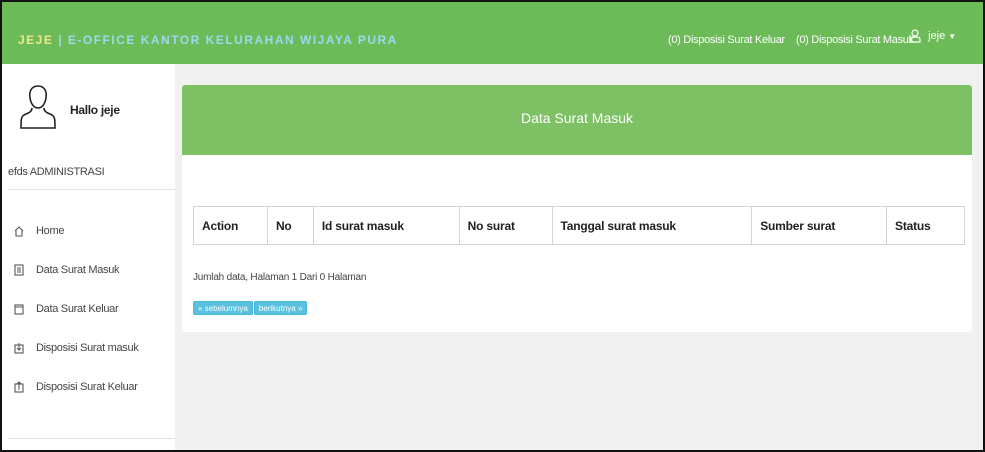 The image size is (985, 452). I want to click on page-title: Data Surat Masuk, so click(577, 120).